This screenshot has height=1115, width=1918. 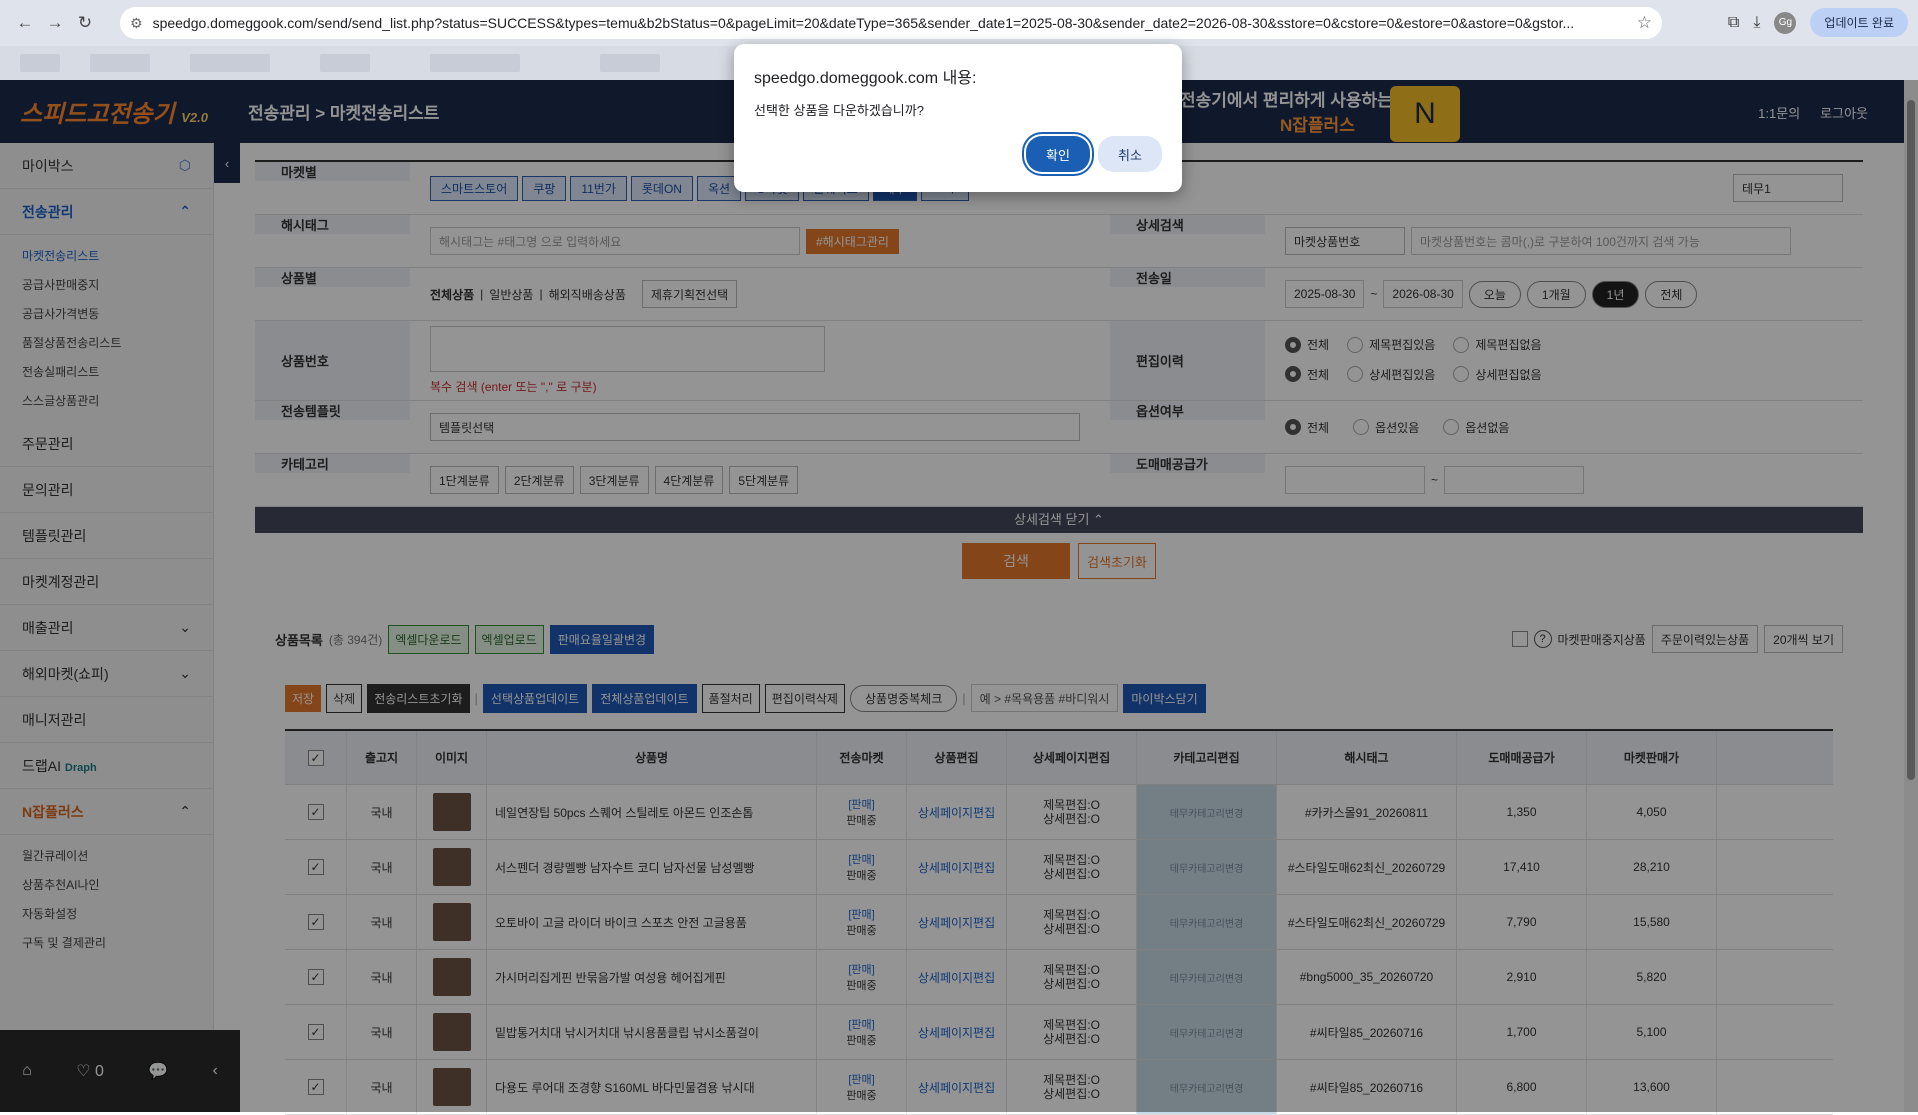 What do you see at coordinates (1345, 241) in the screenshot?
I see `detail-search-select: 마켓상품번호` at bounding box center [1345, 241].